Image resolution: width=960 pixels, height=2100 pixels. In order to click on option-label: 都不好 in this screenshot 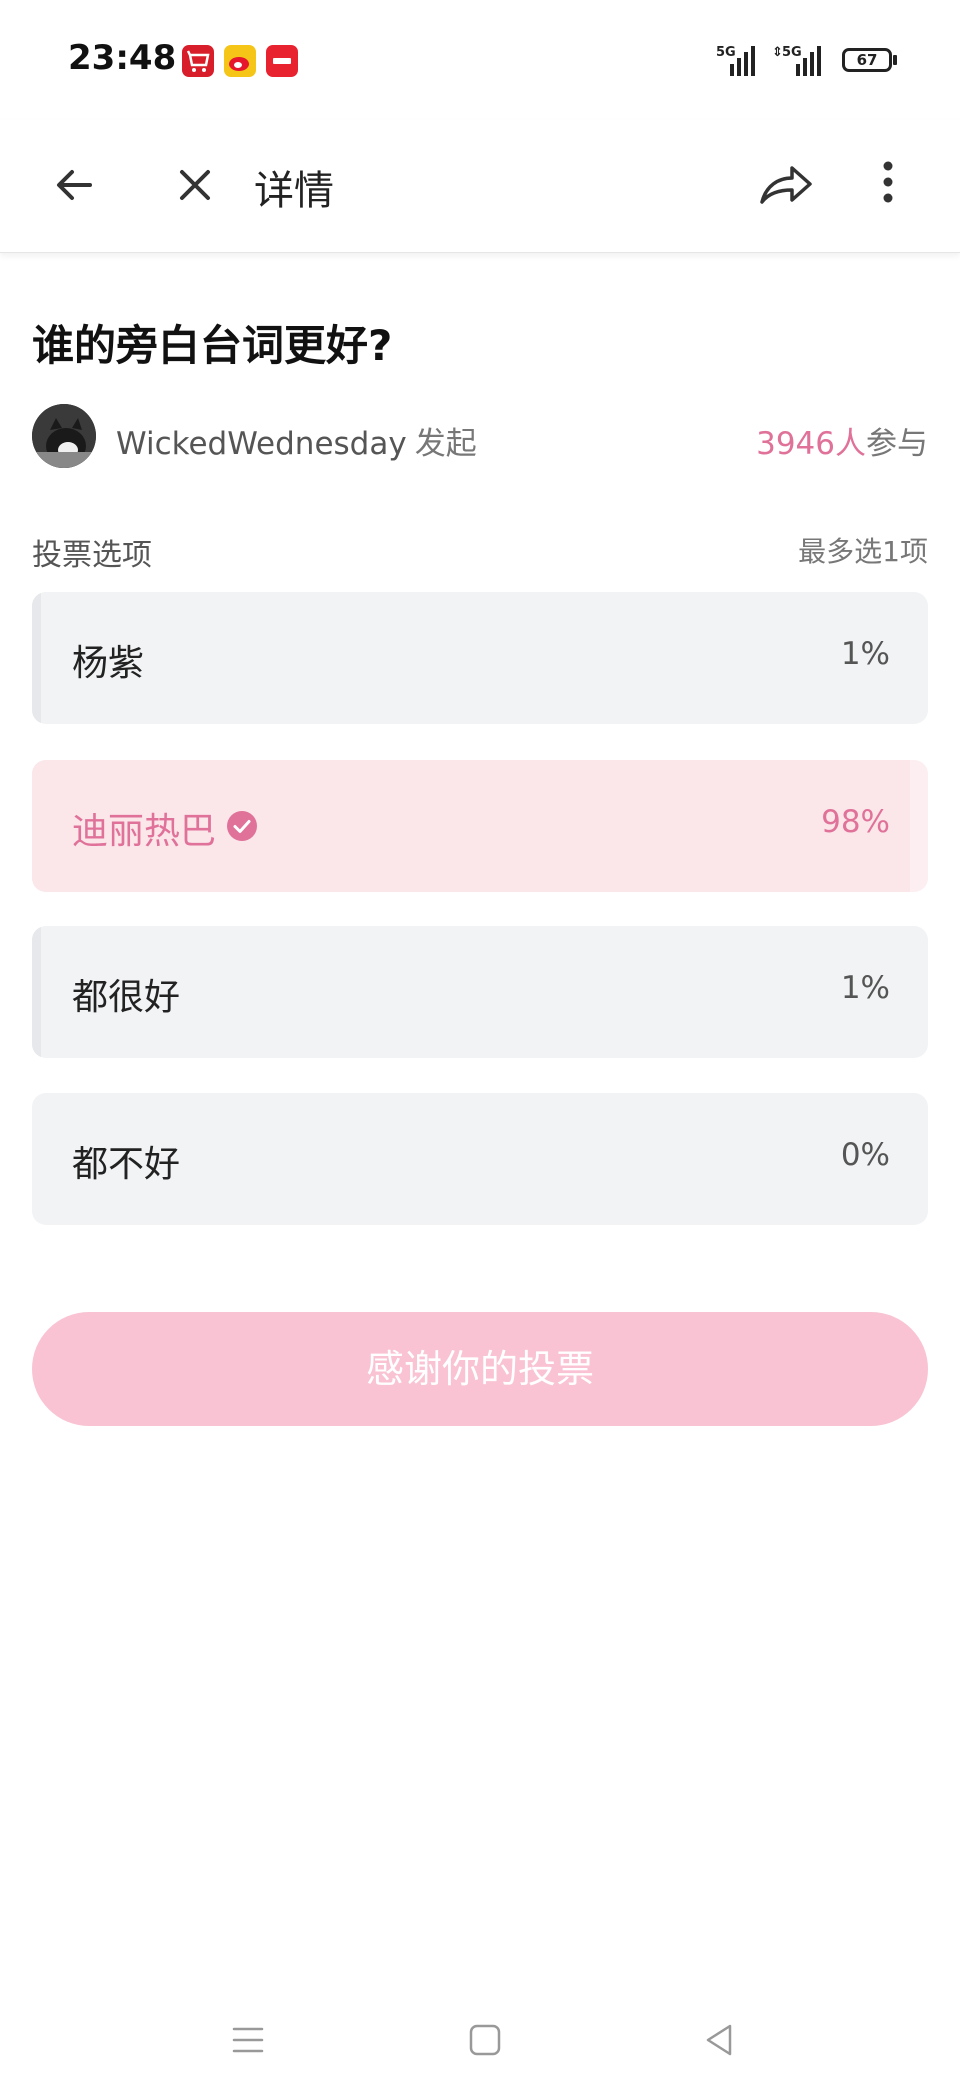, I will do `click(126, 1164)`.